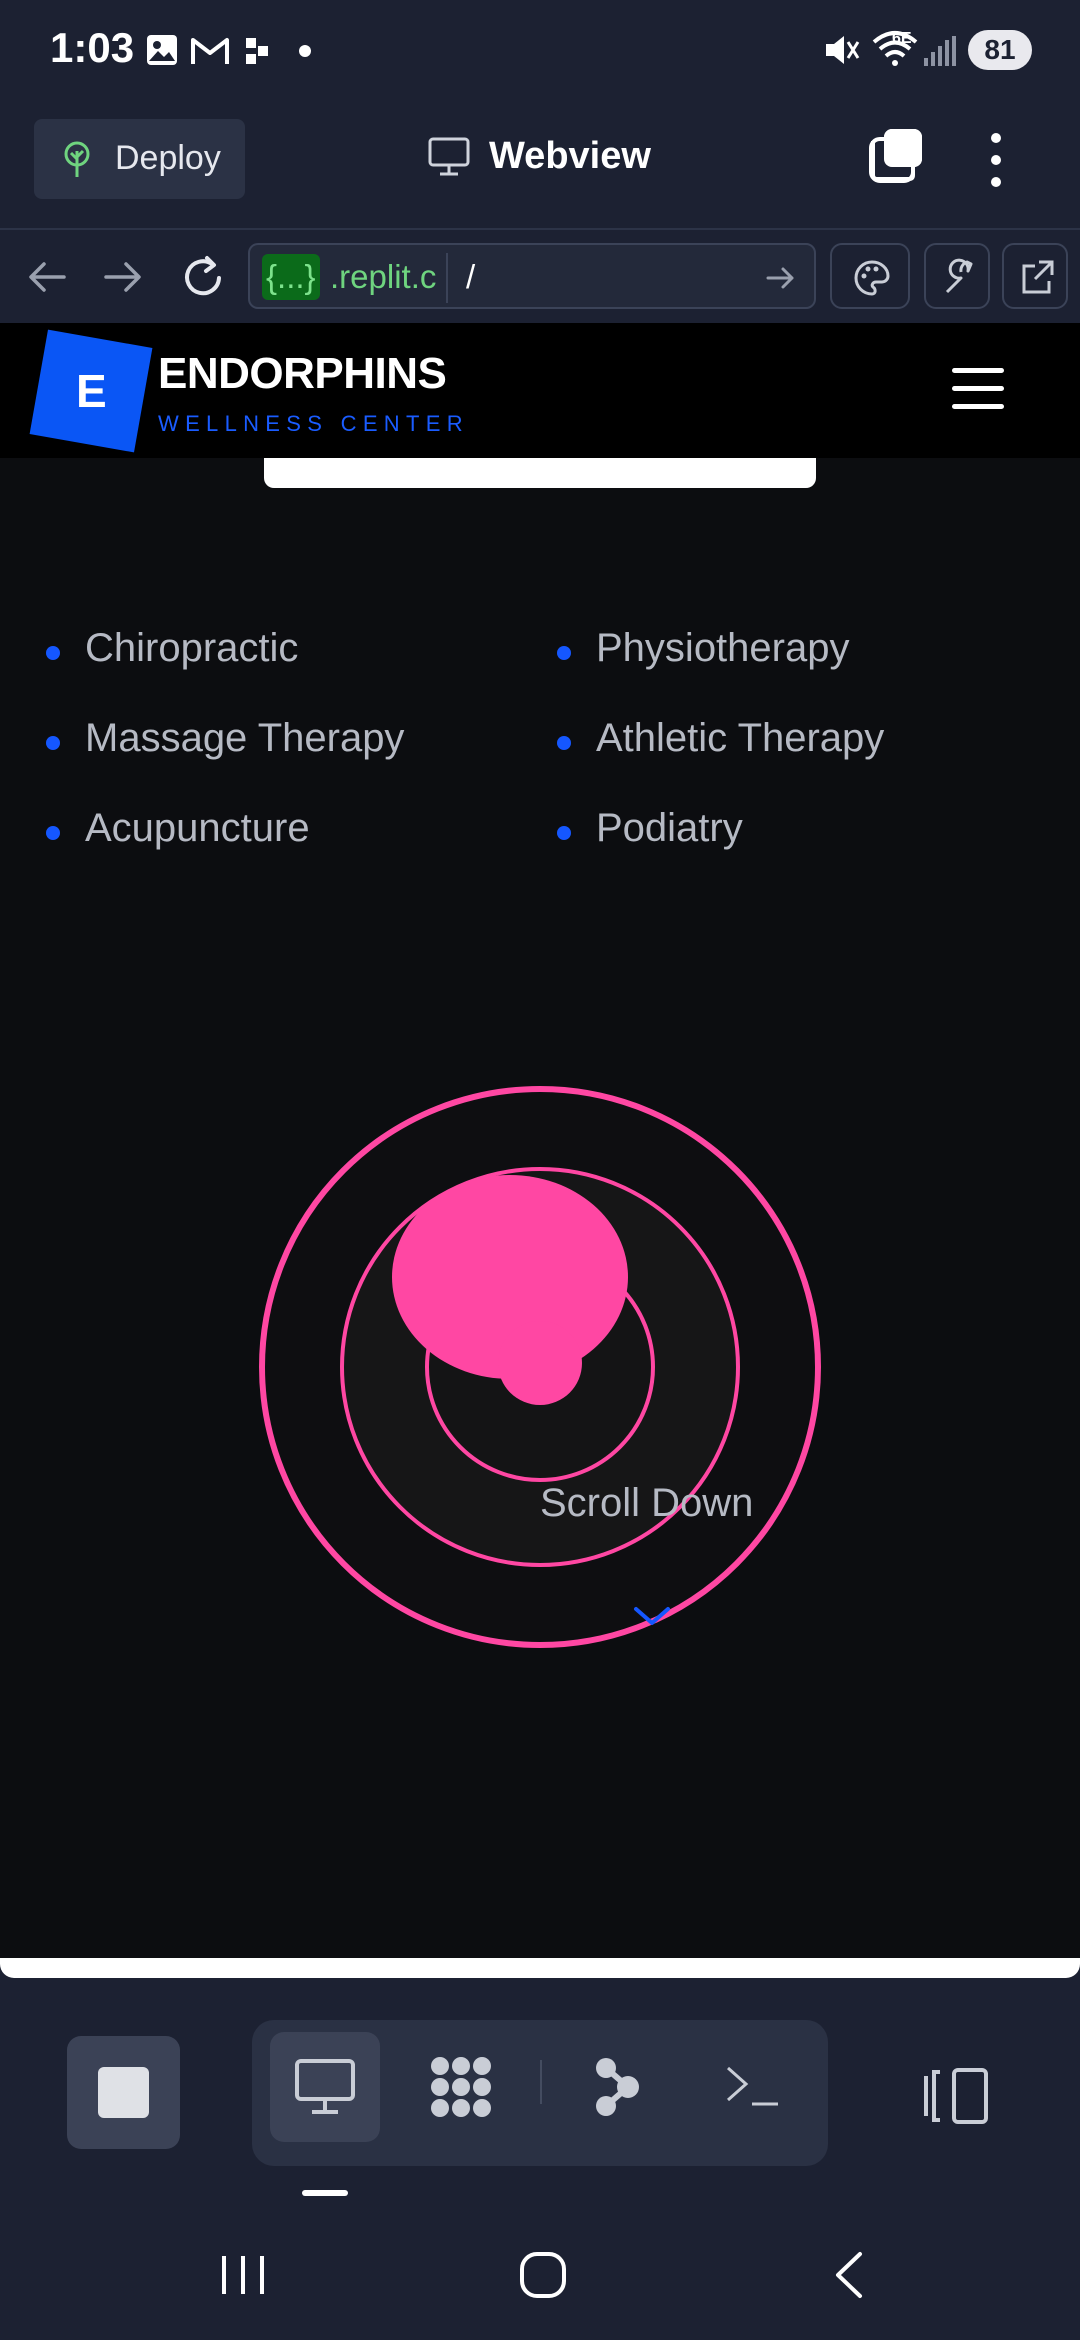  What do you see at coordinates (540, 1968) in the screenshot?
I see `webview-bottom-edge` at bounding box center [540, 1968].